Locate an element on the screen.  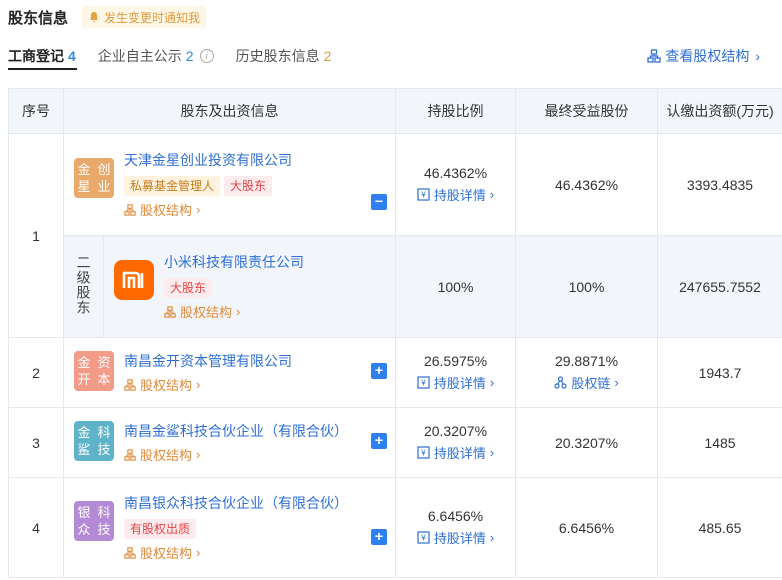
company-name-link: 小米科技有限责任公司 is located at coordinates (234, 262).